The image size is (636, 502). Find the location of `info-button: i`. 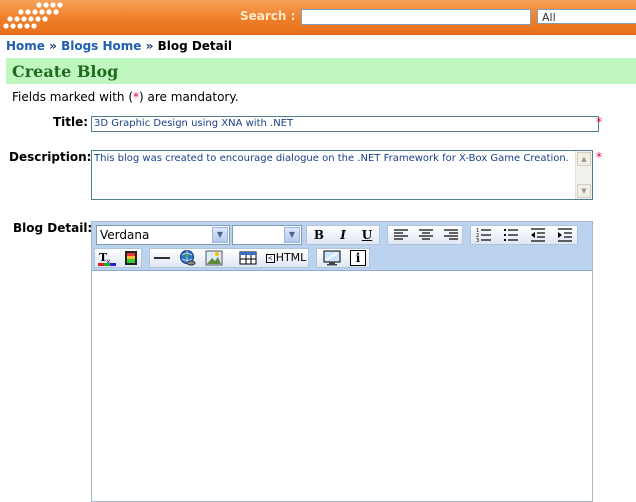

info-button: i is located at coordinates (358, 258).